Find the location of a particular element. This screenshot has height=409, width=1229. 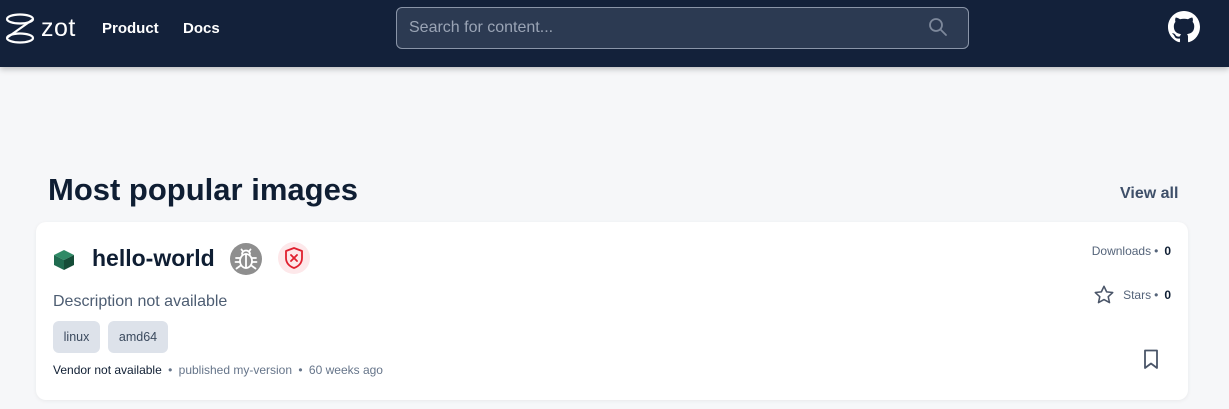

stars-stat: Stars • 0 is located at coordinates (1132, 295).